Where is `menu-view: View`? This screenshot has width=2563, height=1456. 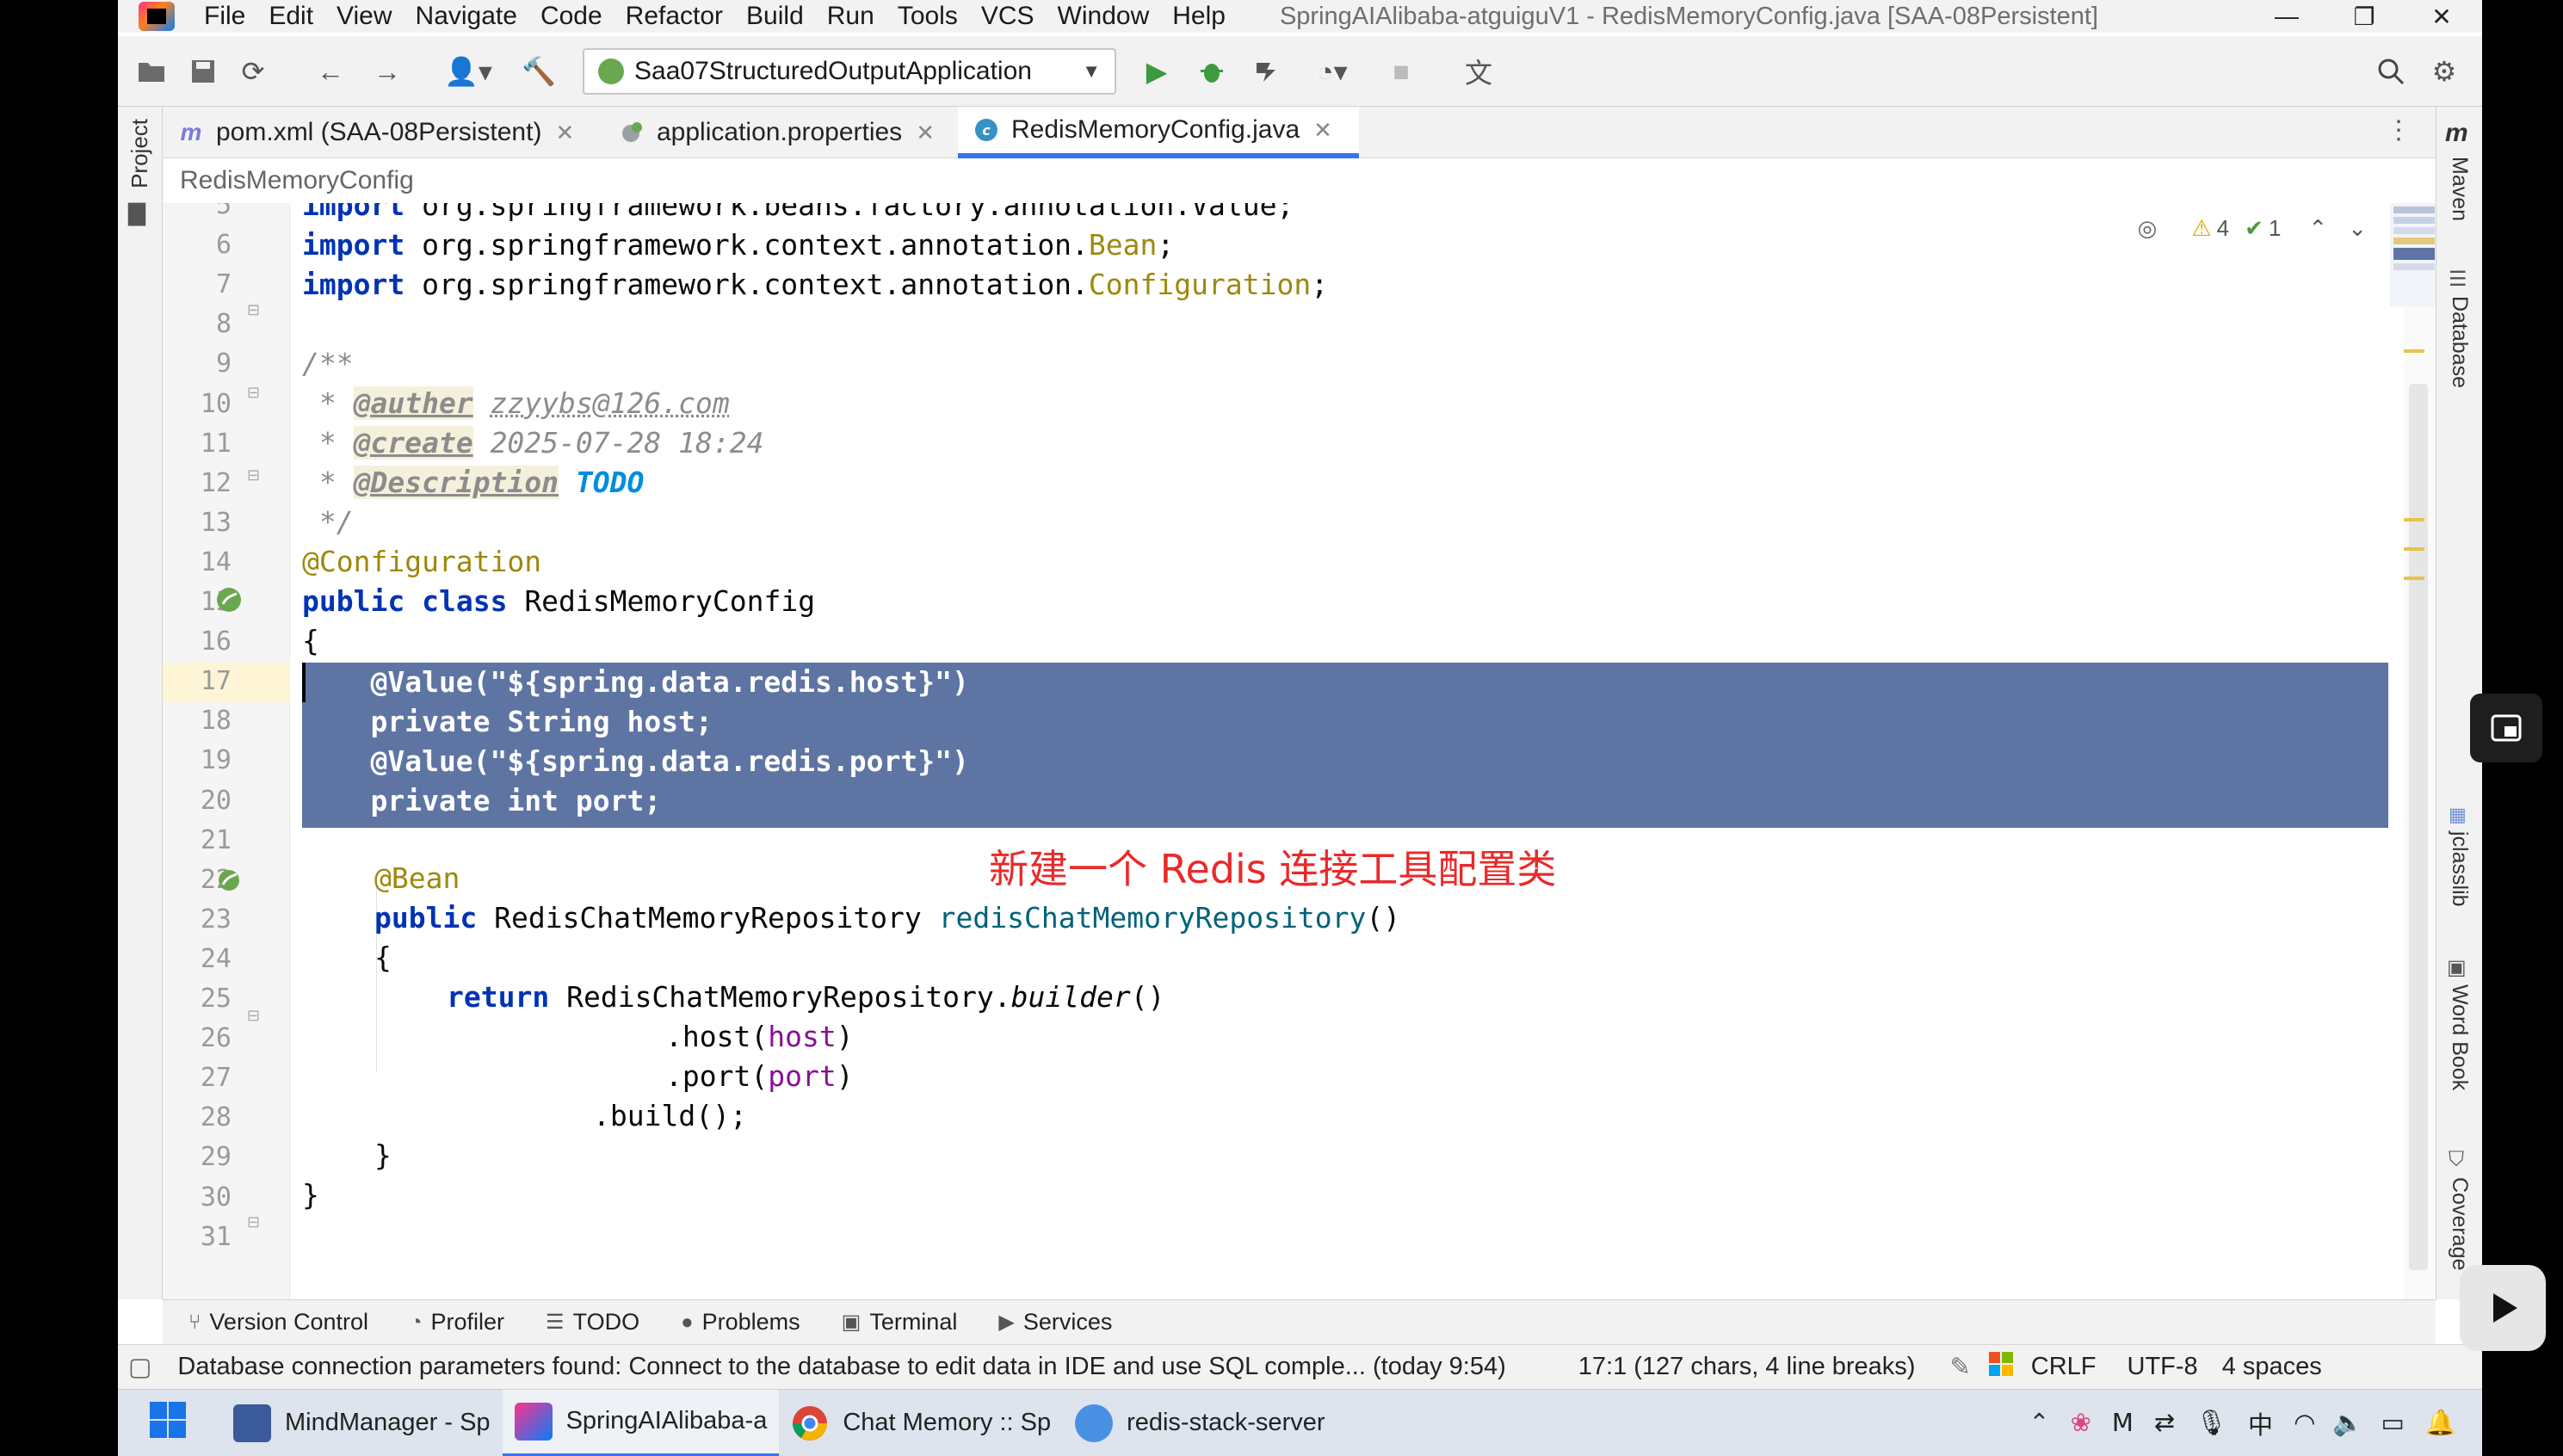
menu-view: View is located at coordinates (364, 16).